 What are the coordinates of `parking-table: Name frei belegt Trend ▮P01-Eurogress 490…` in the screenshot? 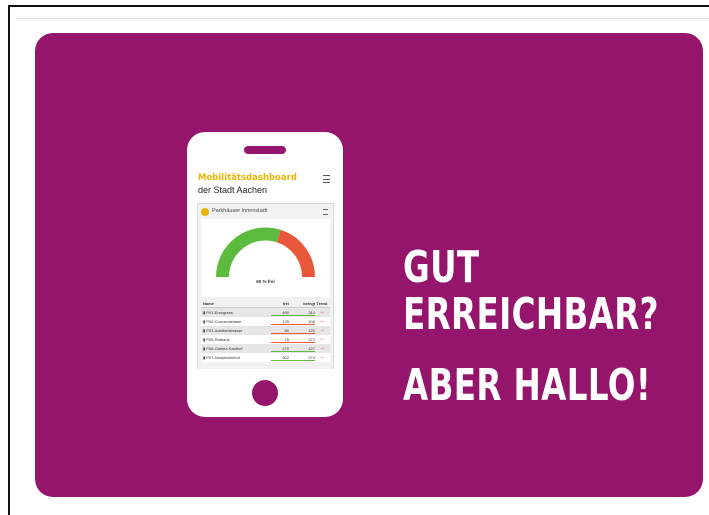 It's located at (265, 331).